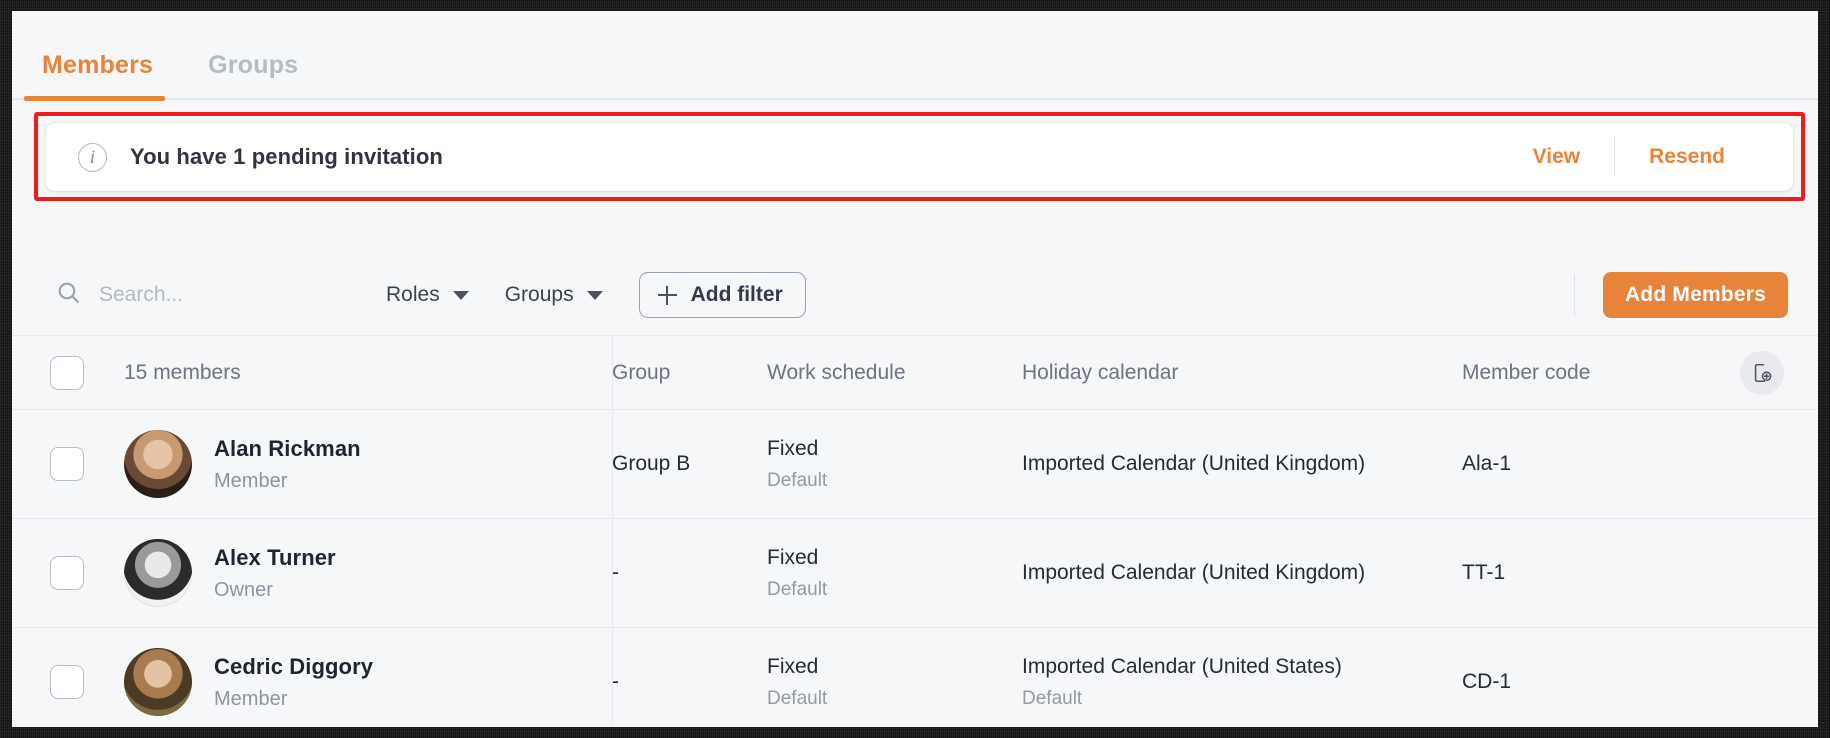  What do you see at coordinates (1182, 666) in the screenshot?
I see `holiday-calendar-value: Imported Calendar (United States)` at bounding box center [1182, 666].